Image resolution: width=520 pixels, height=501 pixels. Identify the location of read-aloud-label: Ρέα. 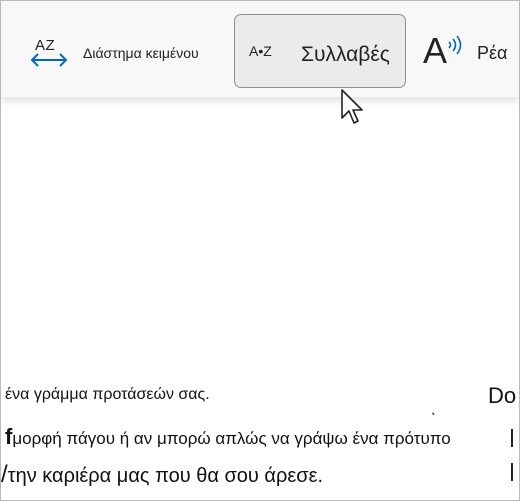
(492, 52).